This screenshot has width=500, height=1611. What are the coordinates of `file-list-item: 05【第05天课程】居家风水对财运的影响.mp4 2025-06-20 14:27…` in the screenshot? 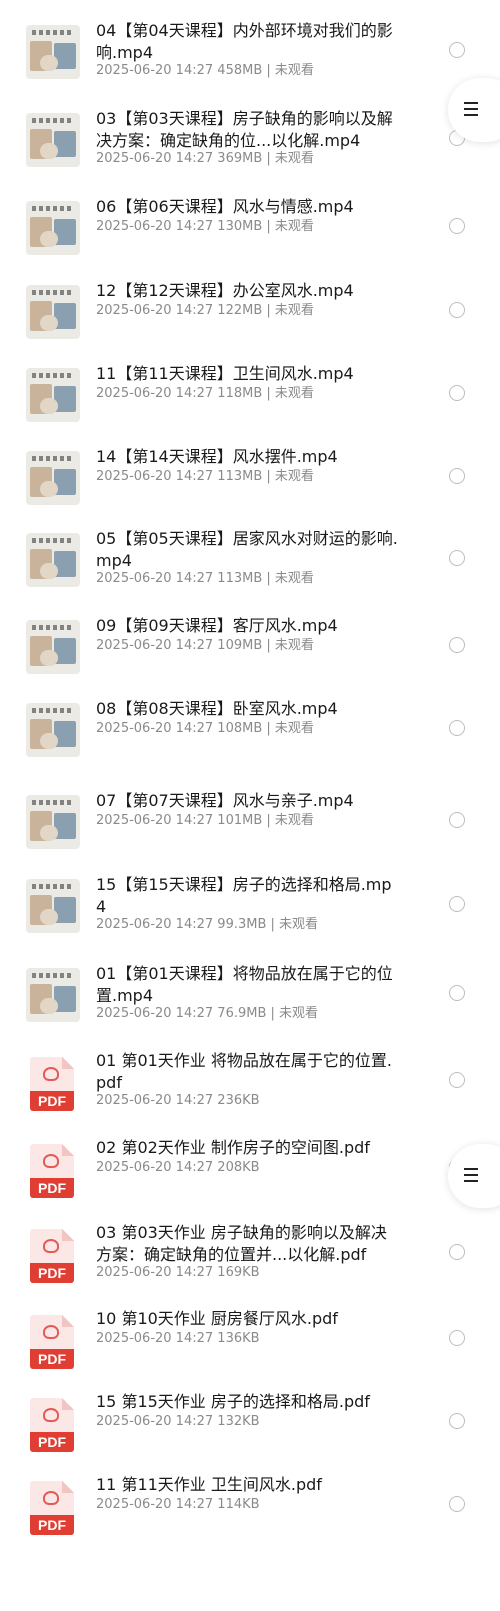 It's located at (250, 568).